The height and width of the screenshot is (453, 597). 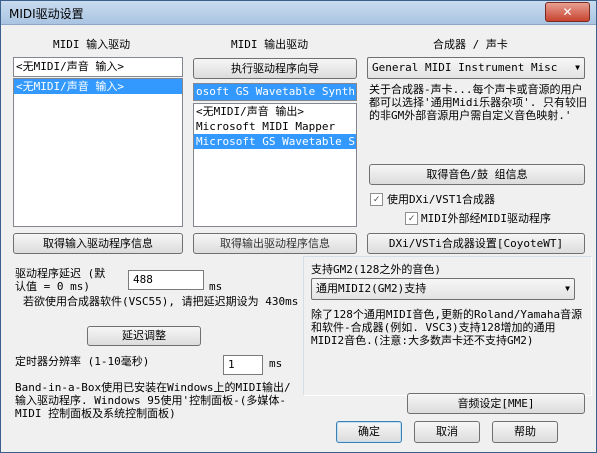 What do you see at coordinates (144, 336) in the screenshot?
I see `latency-adjust-button: 延迟调整` at bounding box center [144, 336].